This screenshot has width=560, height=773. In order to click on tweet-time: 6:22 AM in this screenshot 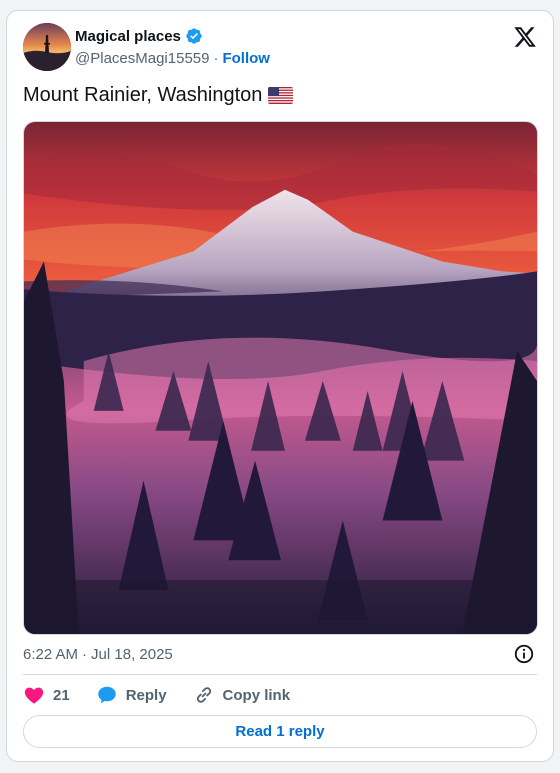, I will do `click(50, 654)`.